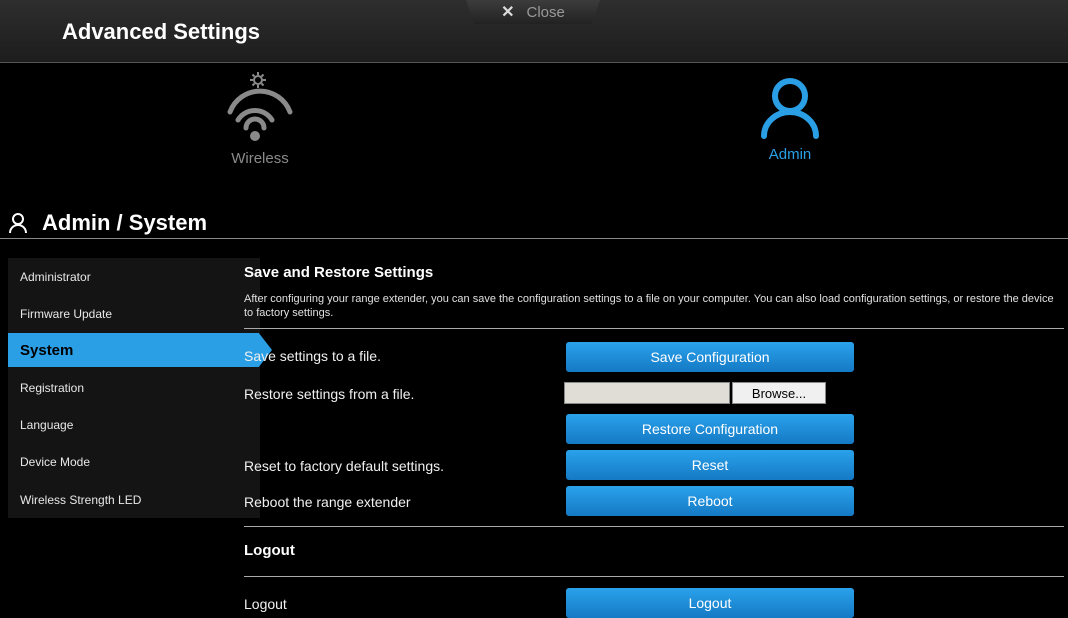  Describe the element at coordinates (260, 106) in the screenshot. I see `wireless-icon` at that location.